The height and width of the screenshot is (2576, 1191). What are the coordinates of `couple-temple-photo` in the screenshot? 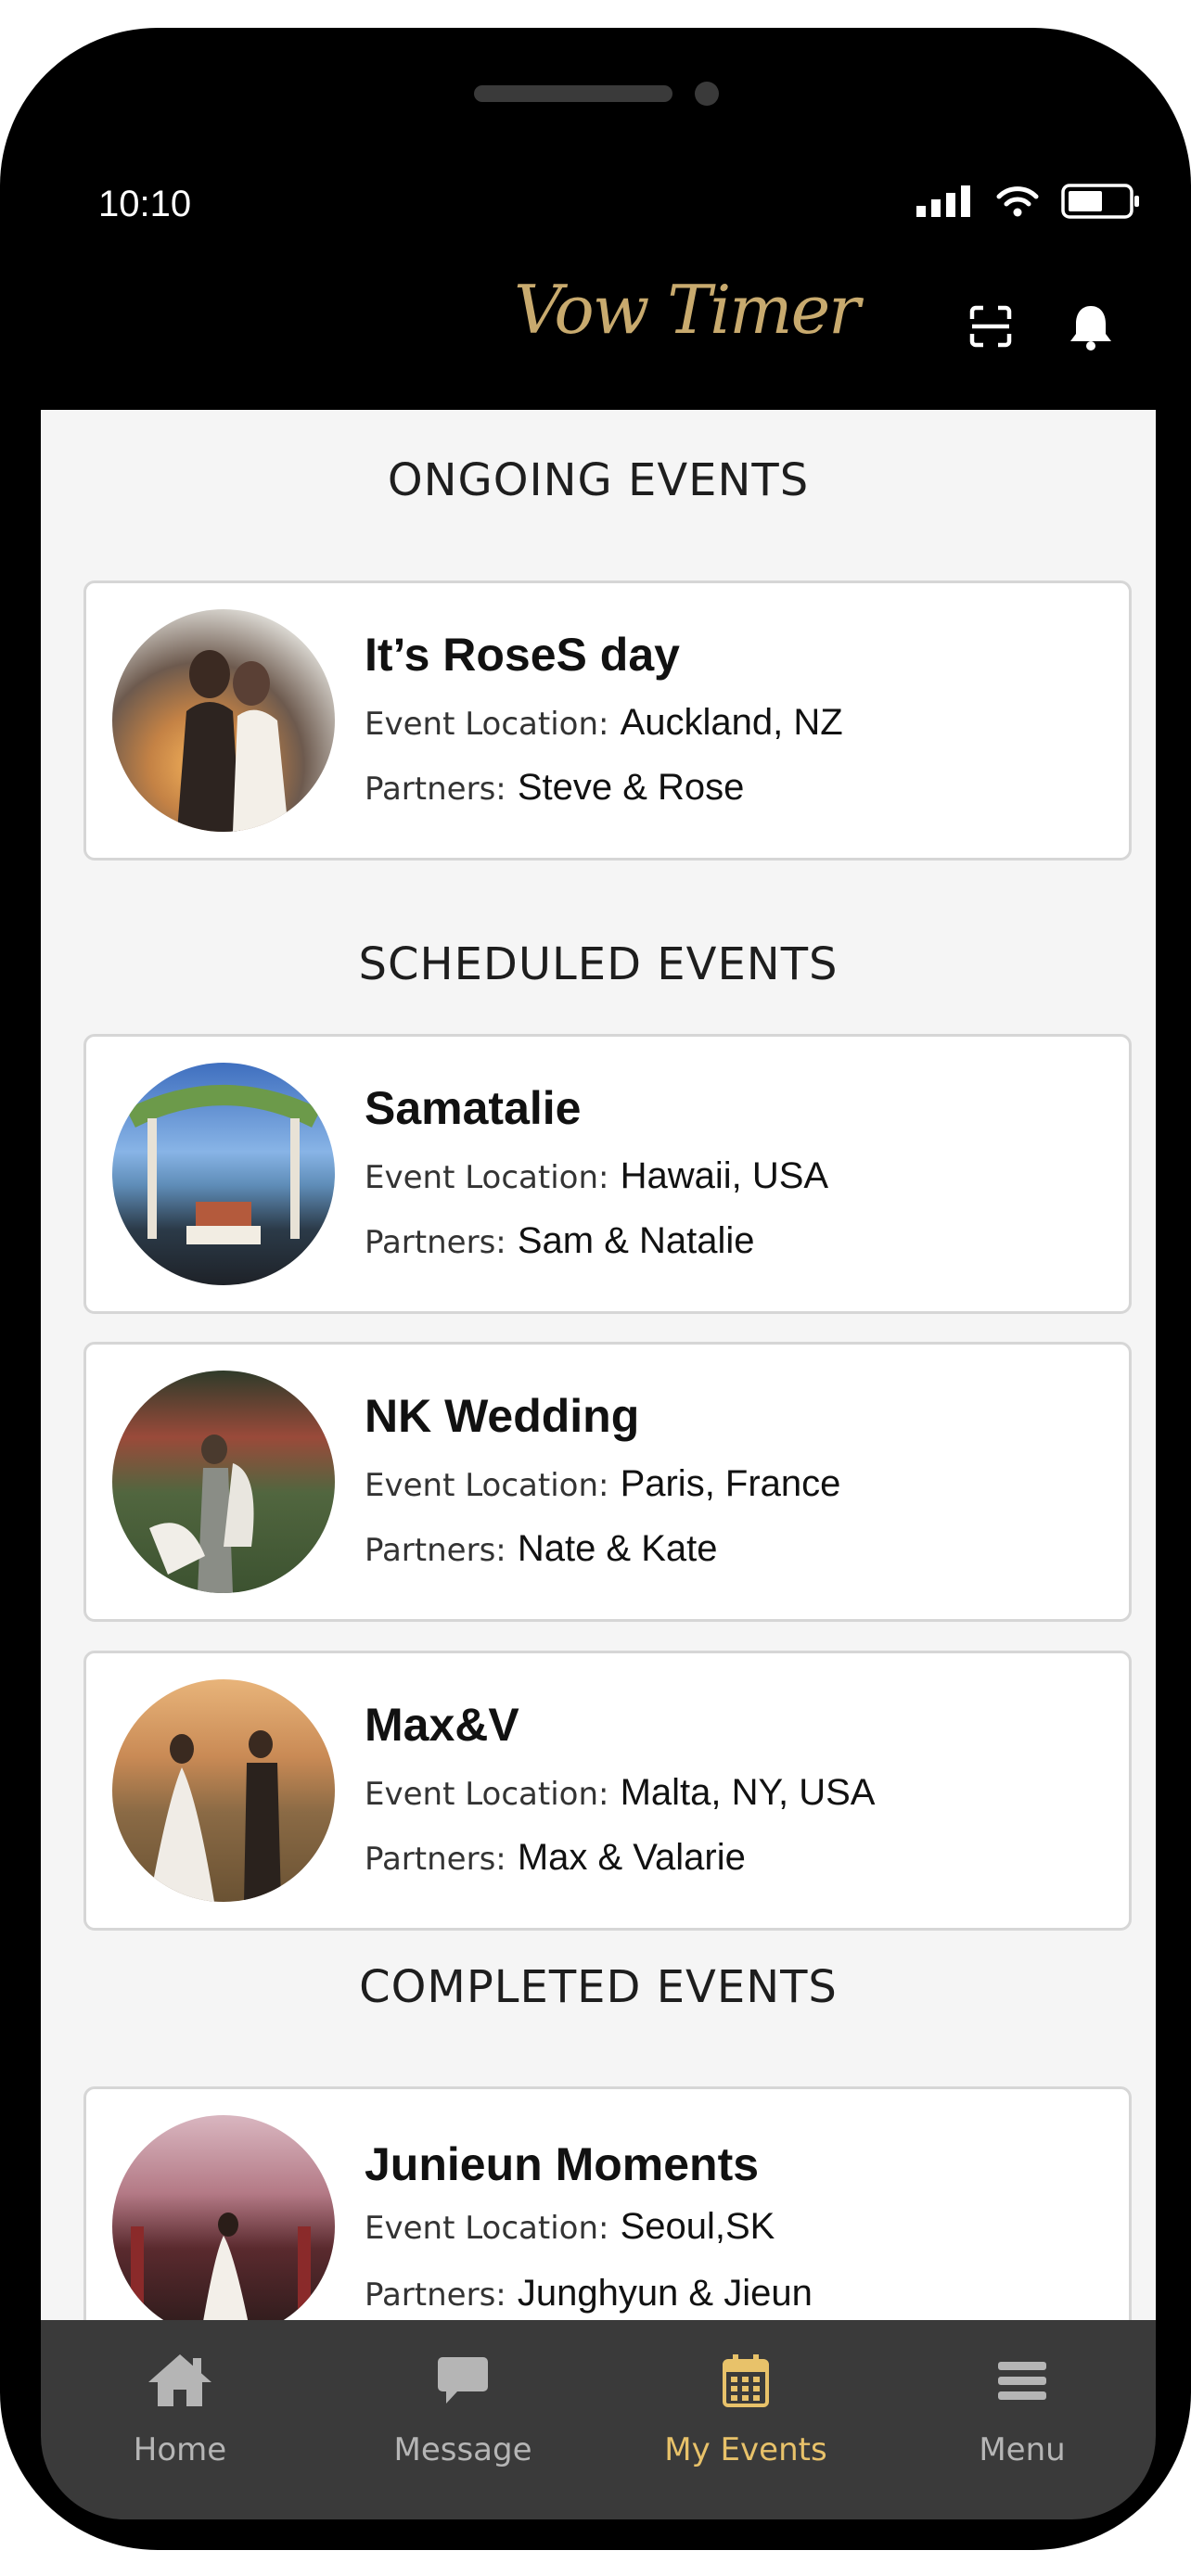 It's located at (221, 2266).